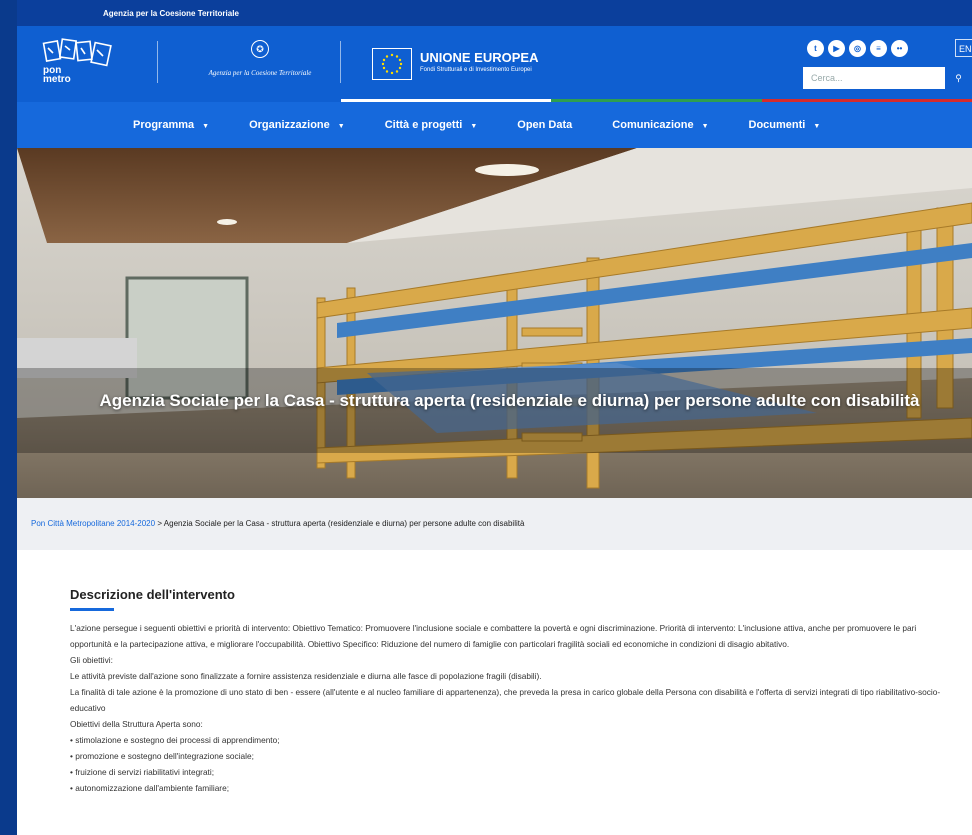  I want to click on youtube-icon: ▶, so click(836, 48).